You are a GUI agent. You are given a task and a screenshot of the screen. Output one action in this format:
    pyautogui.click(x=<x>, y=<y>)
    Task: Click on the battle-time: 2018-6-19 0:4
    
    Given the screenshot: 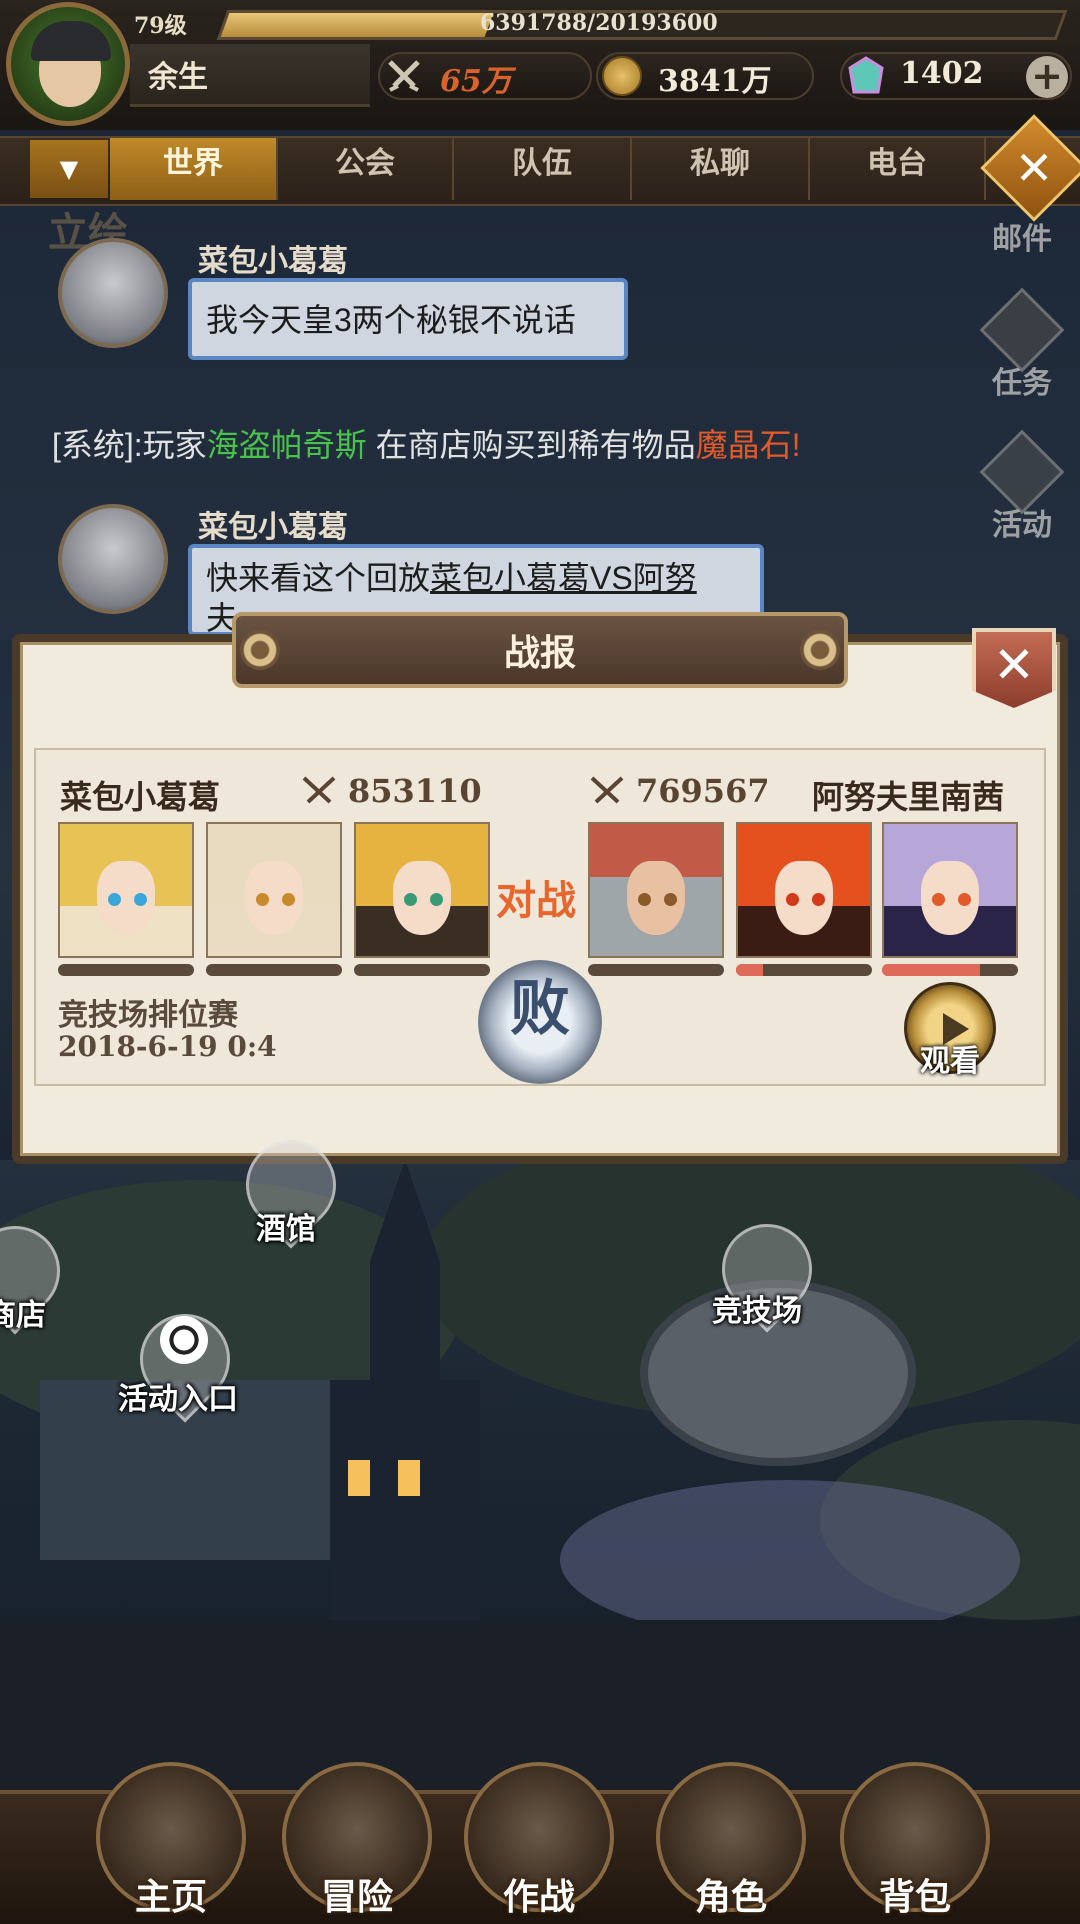 What is the action you would take?
    pyautogui.click(x=167, y=1046)
    